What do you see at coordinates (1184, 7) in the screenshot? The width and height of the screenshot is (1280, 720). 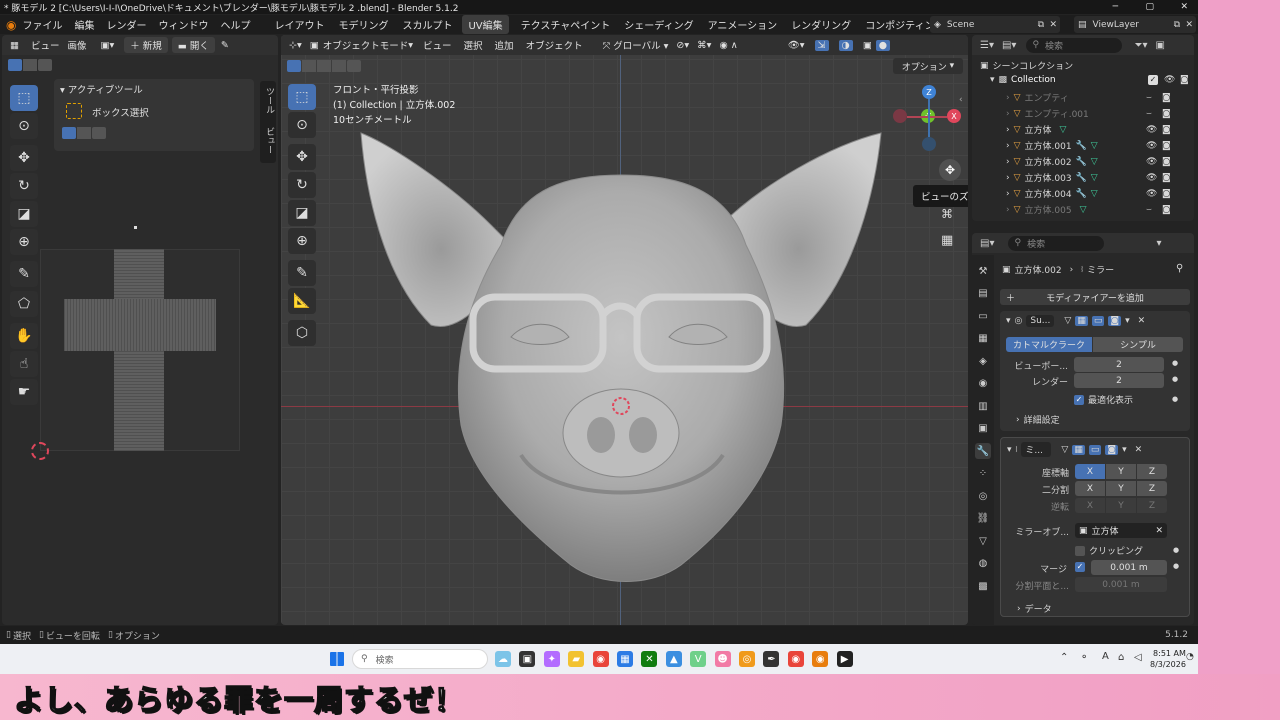 I see `close-icon: ✕` at bounding box center [1184, 7].